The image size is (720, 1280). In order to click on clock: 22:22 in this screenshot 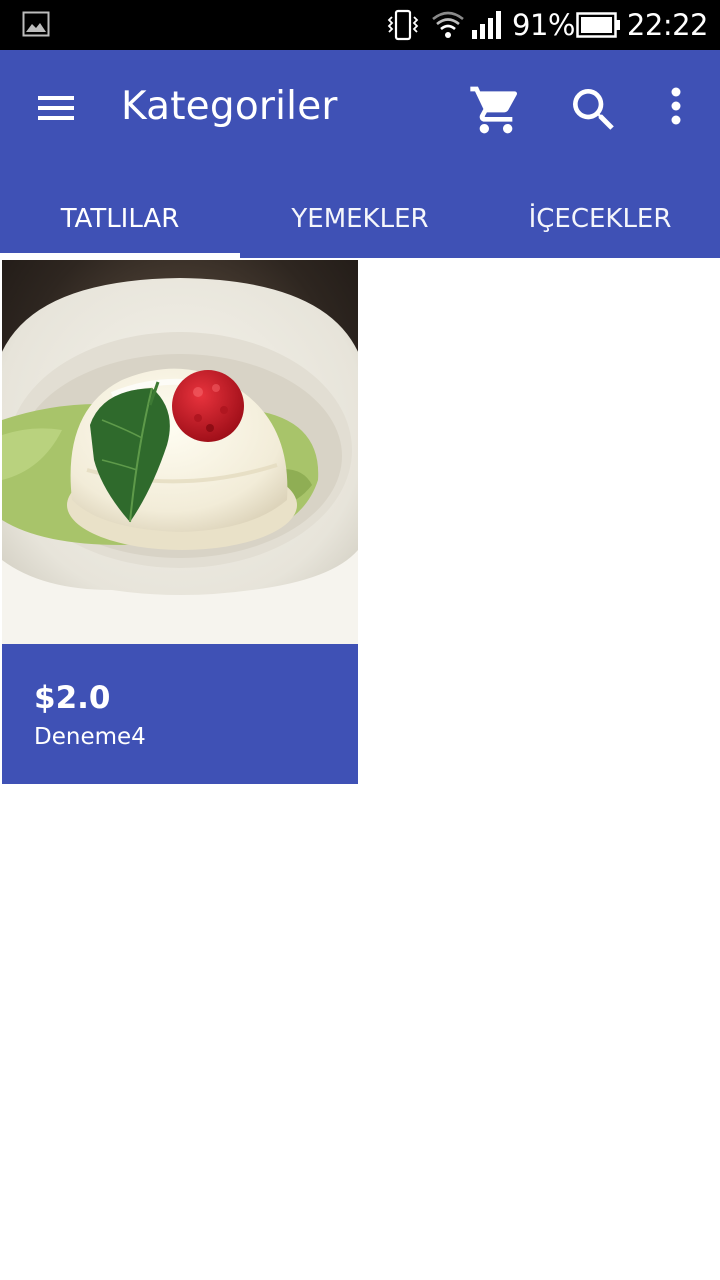, I will do `click(667, 25)`.